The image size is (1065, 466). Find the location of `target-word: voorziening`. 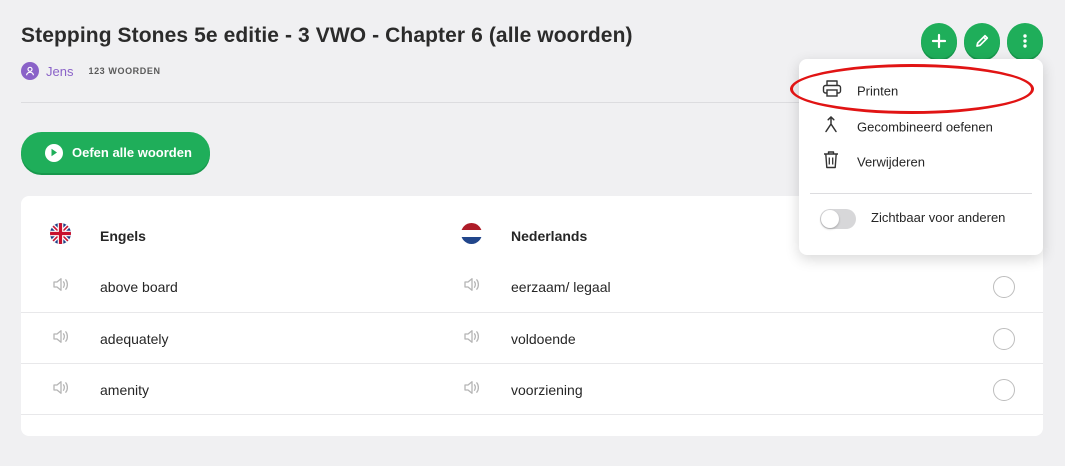

target-word: voorziening is located at coordinates (547, 389).